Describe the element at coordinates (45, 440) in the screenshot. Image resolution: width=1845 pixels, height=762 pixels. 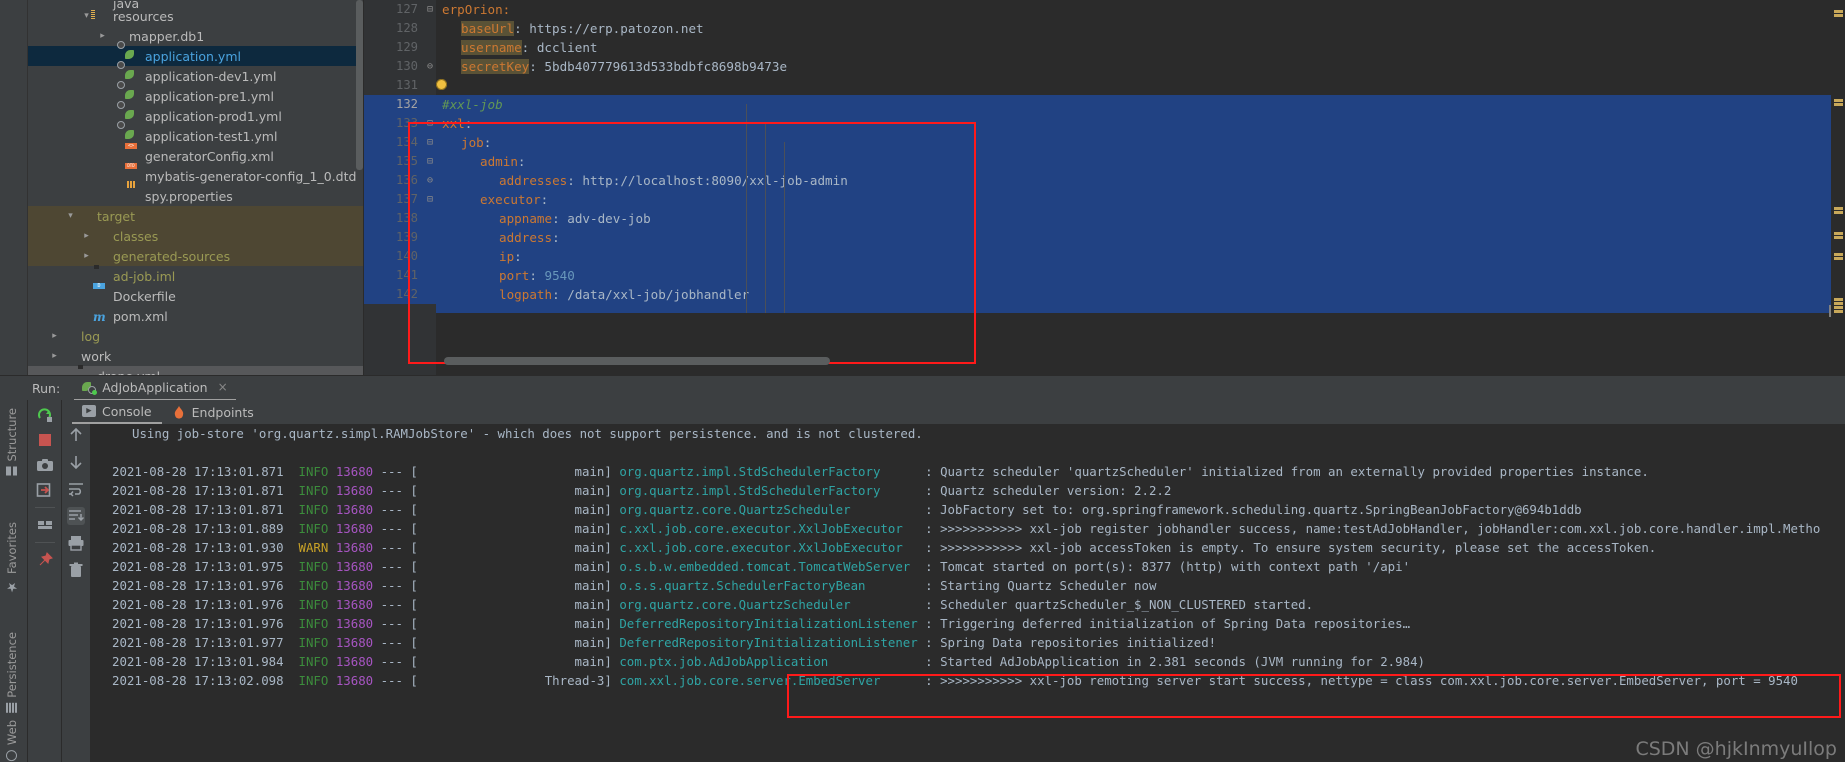
I see `stop-icon` at that location.